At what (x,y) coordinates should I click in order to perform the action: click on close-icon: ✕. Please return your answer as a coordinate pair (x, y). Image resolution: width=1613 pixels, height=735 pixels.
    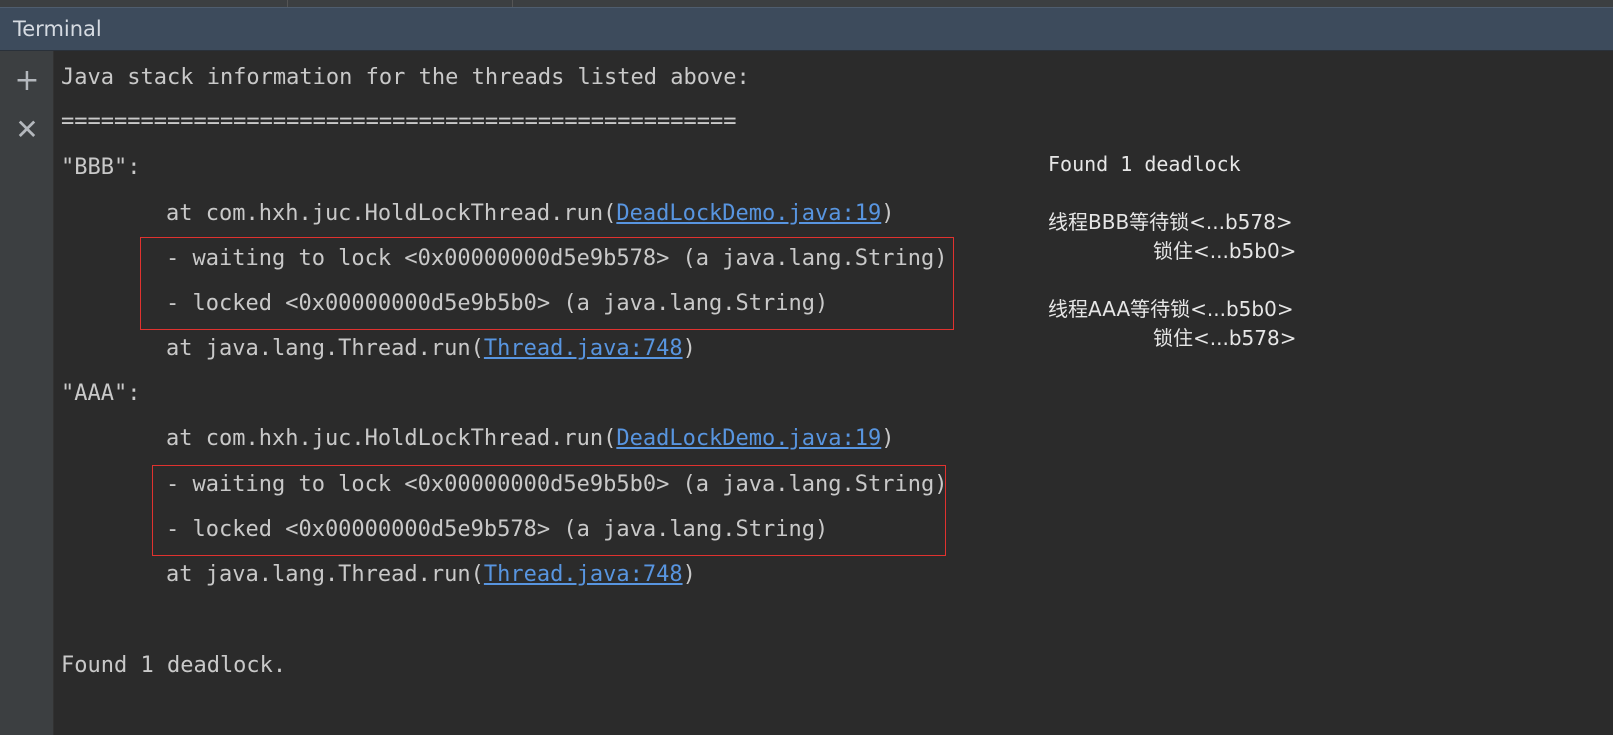
    Looking at the image, I should click on (27, 130).